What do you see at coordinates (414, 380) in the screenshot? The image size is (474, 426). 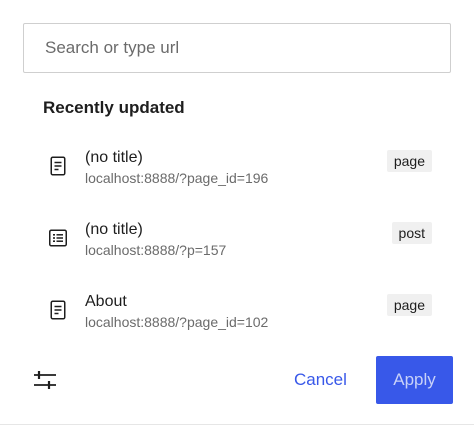 I see `apply-button: Apply` at bounding box center [414, 380].